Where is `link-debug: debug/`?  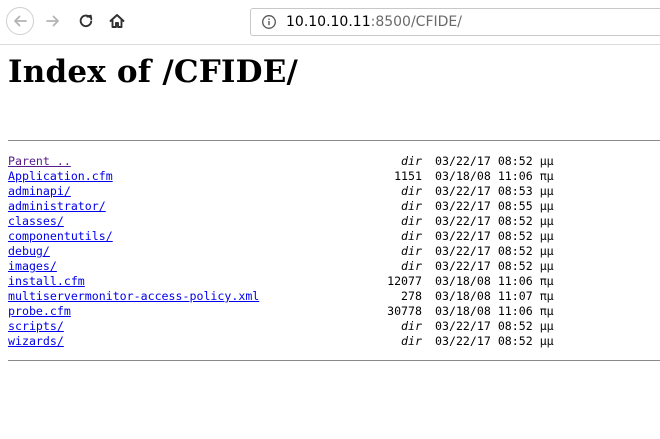
link-debug: debug/ is located at coordinates (29, 251).